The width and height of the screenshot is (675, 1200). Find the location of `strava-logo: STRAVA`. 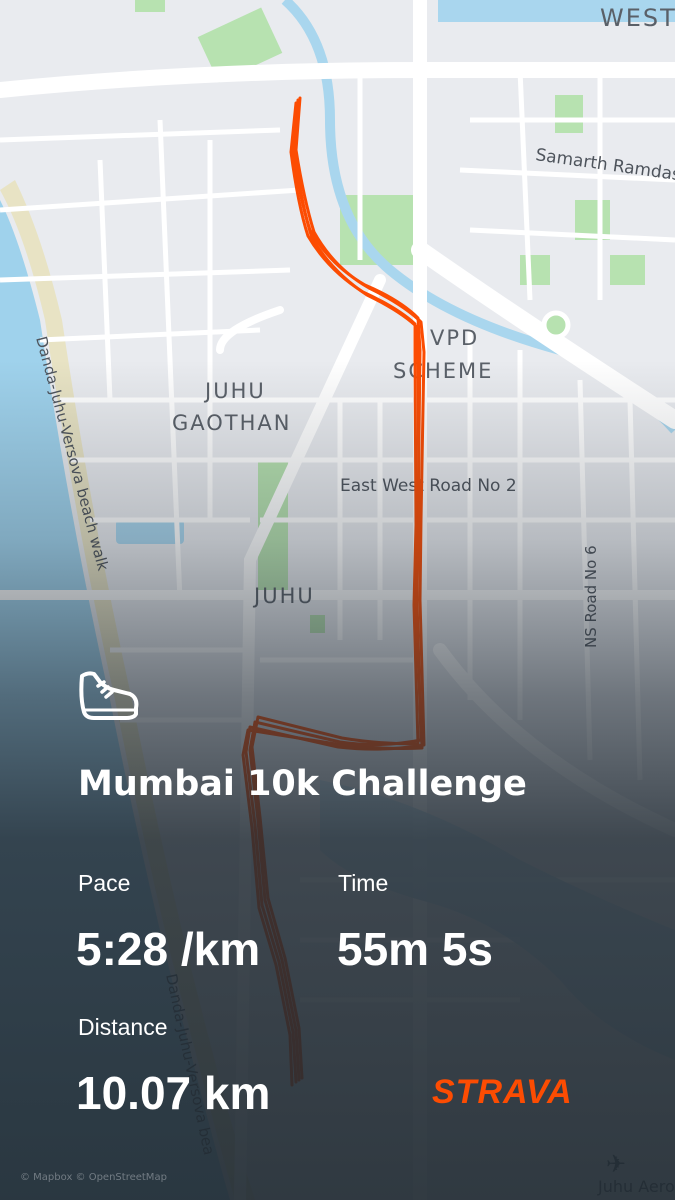

strava-logo: STRAVA is located at coordinates (502, 1092).